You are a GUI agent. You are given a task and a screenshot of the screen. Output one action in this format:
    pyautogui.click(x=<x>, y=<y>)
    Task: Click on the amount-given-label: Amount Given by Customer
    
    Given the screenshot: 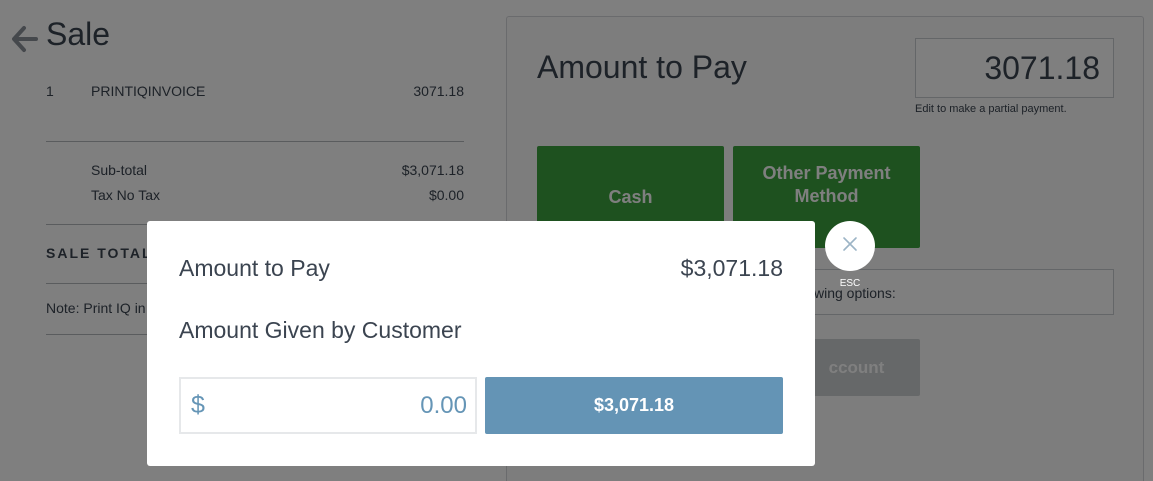 What is the action you would take?
    pyautogui.click(x=320, y=330)
    